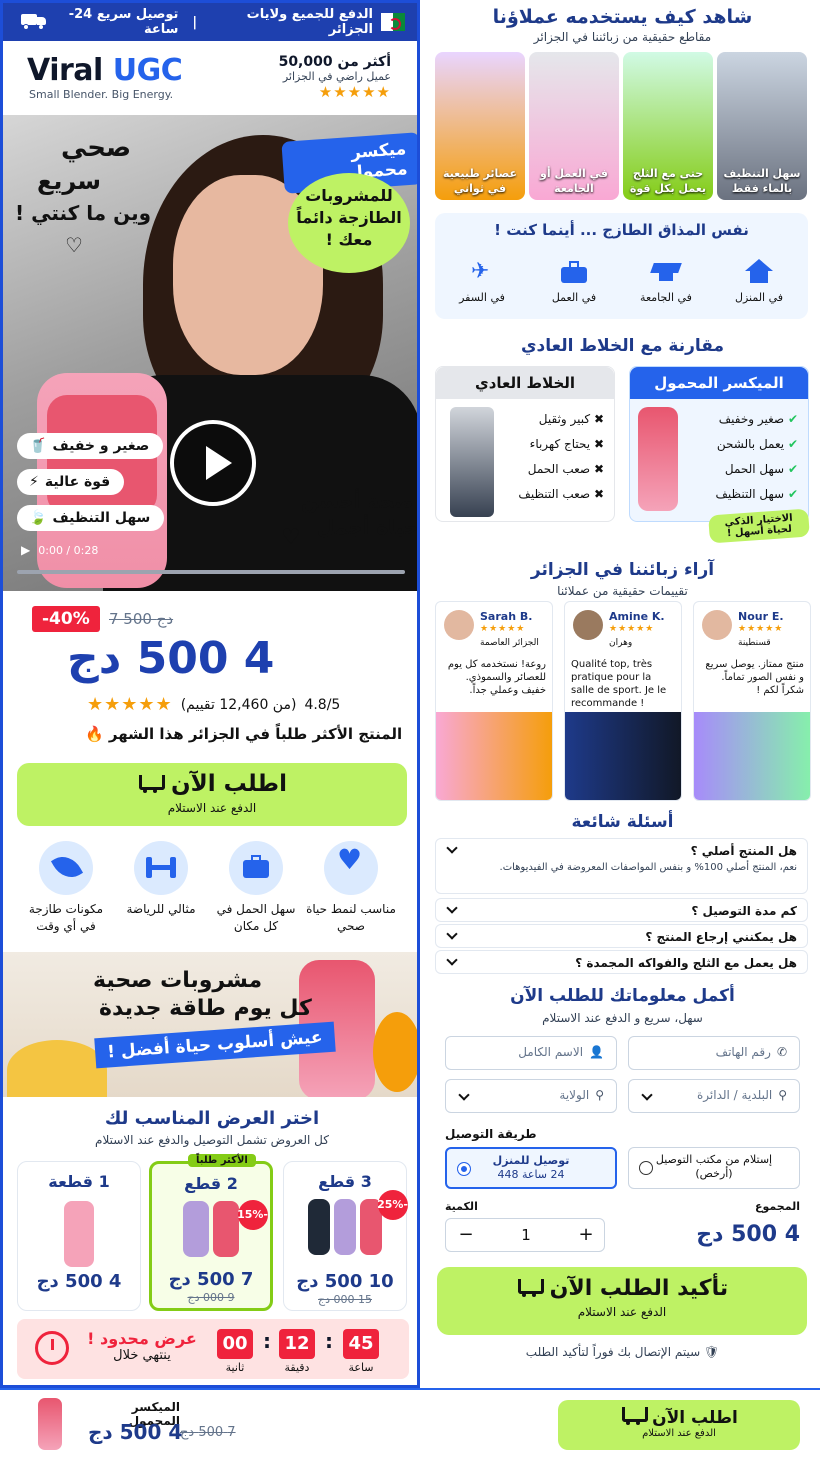 This screenshot has width=820, height=1457. Describe the element at coordinates (357, 501) in the screenshot. I see `hand-text-better-health: صحة أحسن` at that location.